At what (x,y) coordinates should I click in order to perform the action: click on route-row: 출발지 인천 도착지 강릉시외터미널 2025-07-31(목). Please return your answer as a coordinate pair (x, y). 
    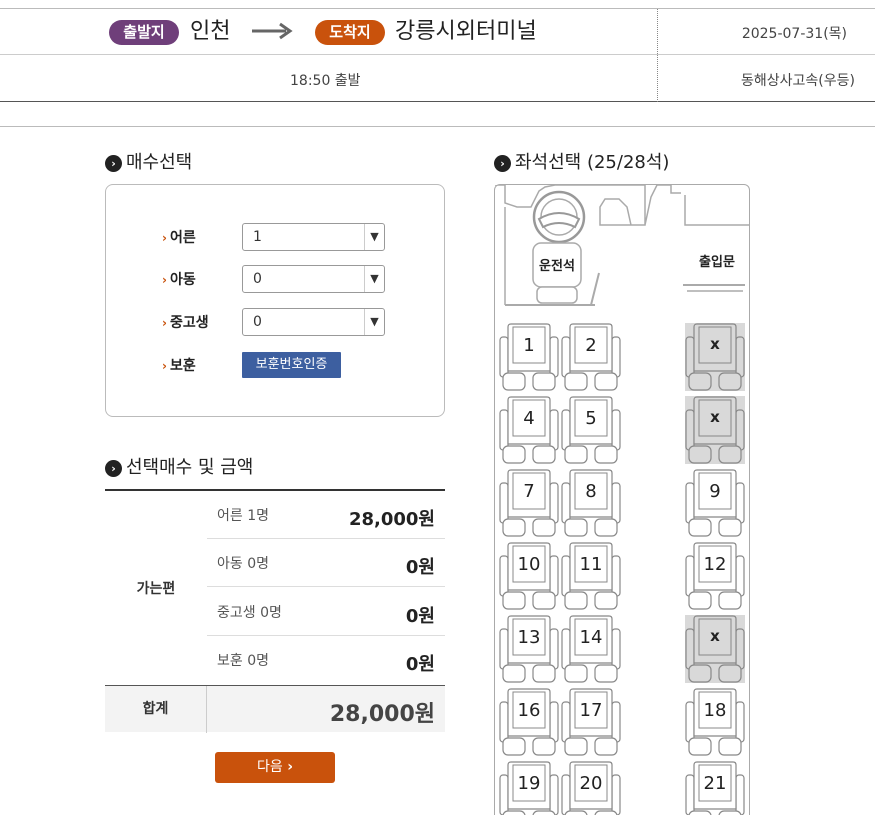
    Looking at the image, I should click on (437, 32).